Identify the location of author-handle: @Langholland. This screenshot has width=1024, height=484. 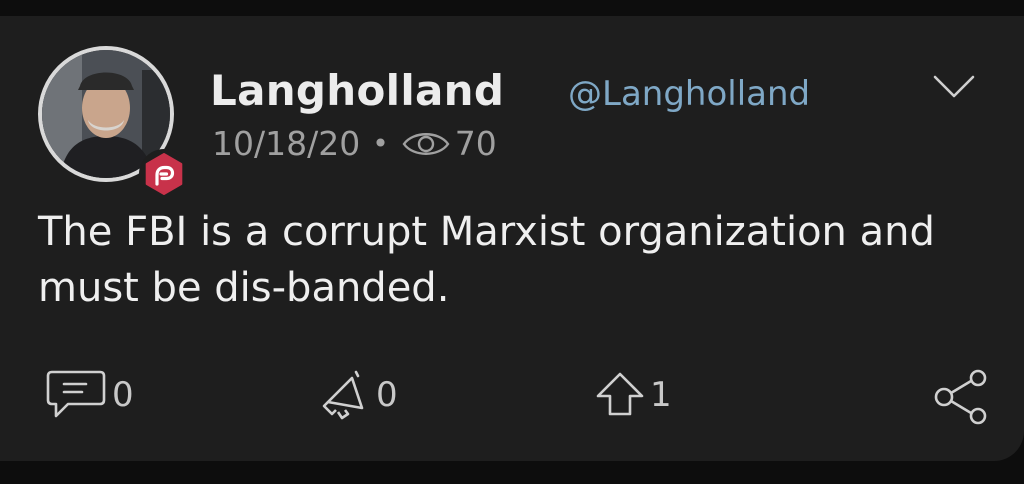
(689, 94).